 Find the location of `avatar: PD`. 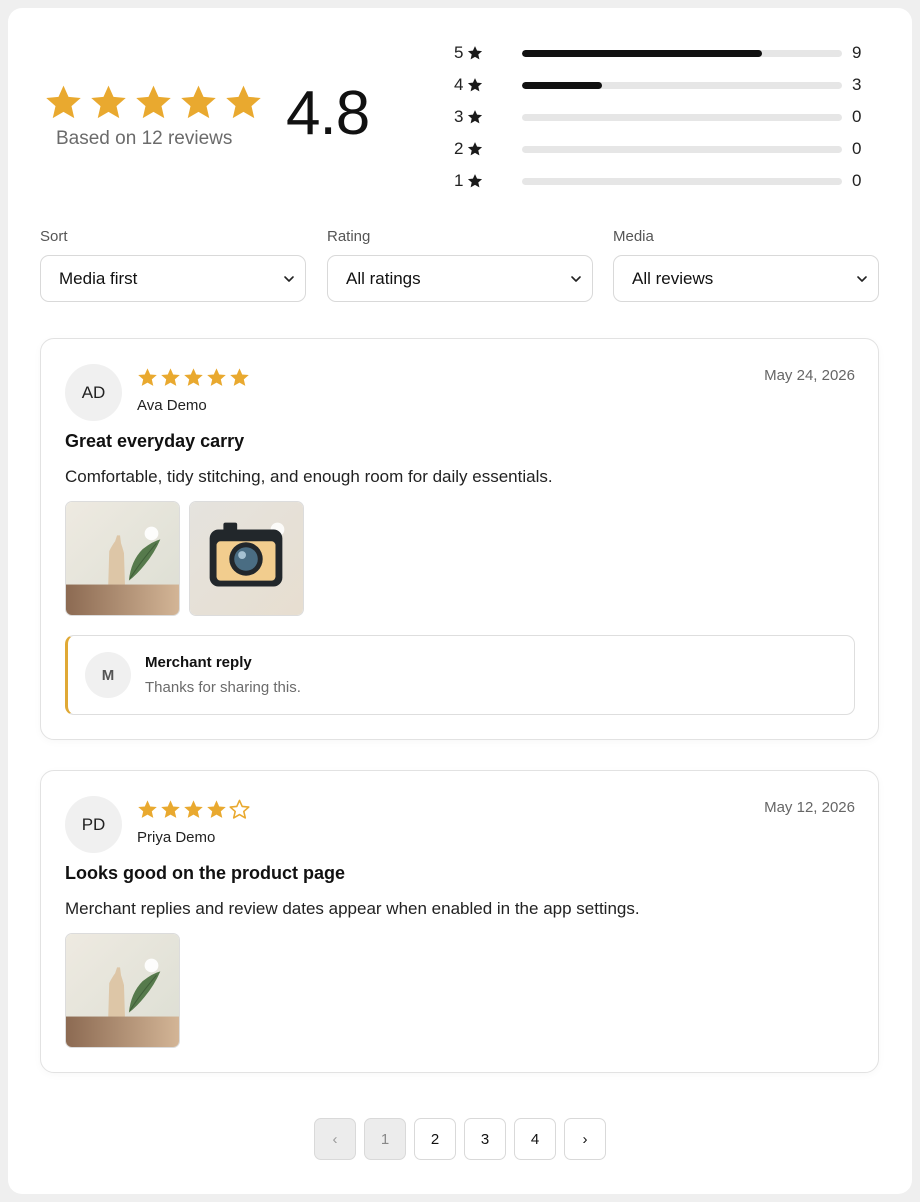

avatar: PD is located at coordinates (93, 824).